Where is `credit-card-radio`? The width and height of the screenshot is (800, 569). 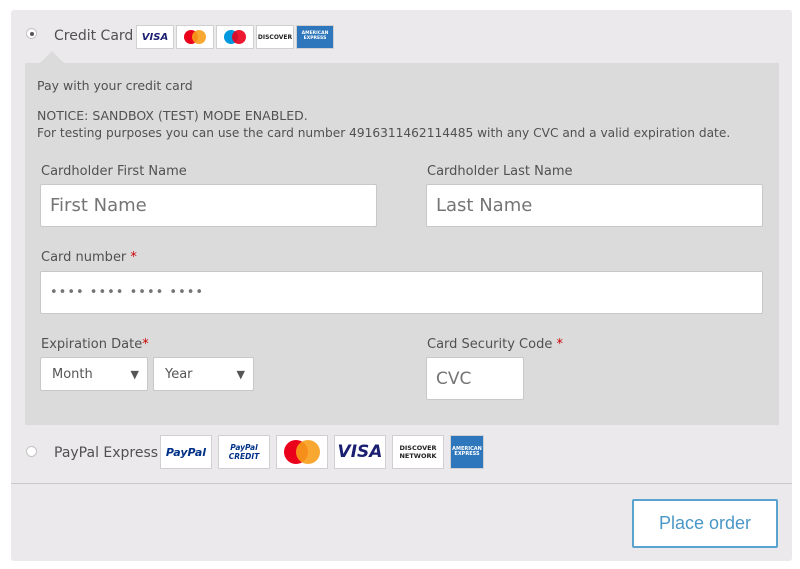
credit-card-radio is located at coordinates (31, 33).